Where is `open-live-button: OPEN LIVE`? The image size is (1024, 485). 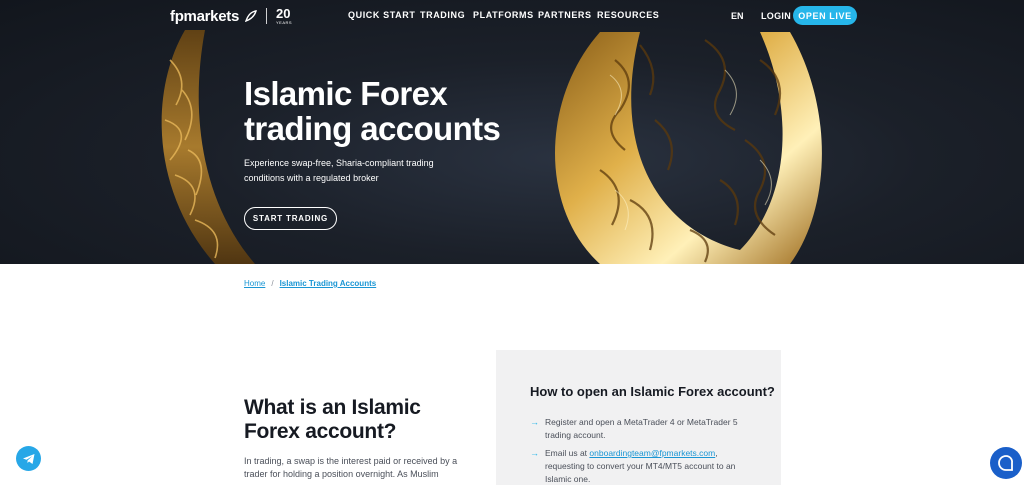
open-live-button: OPEN LIVE is located at coordinates (825, 15).